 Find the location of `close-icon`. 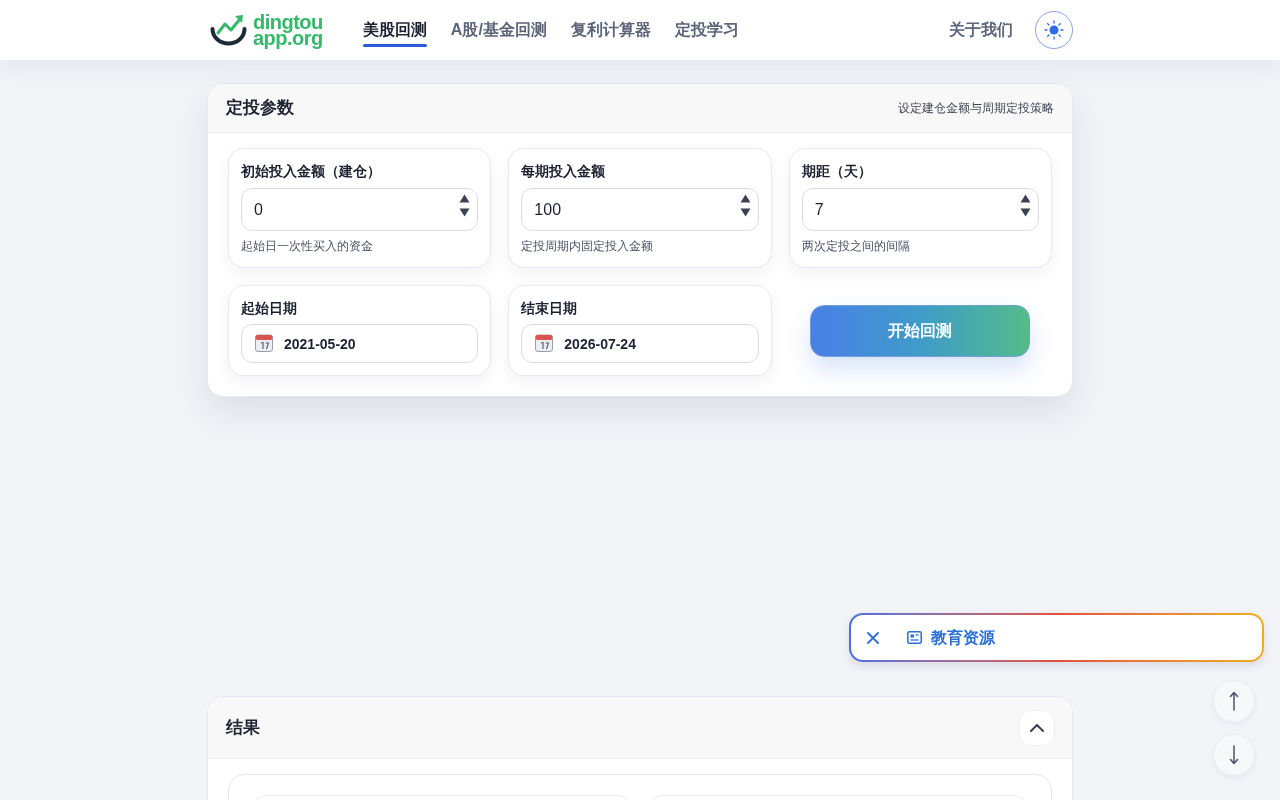

close-icon is located at coordinates (873, 637).